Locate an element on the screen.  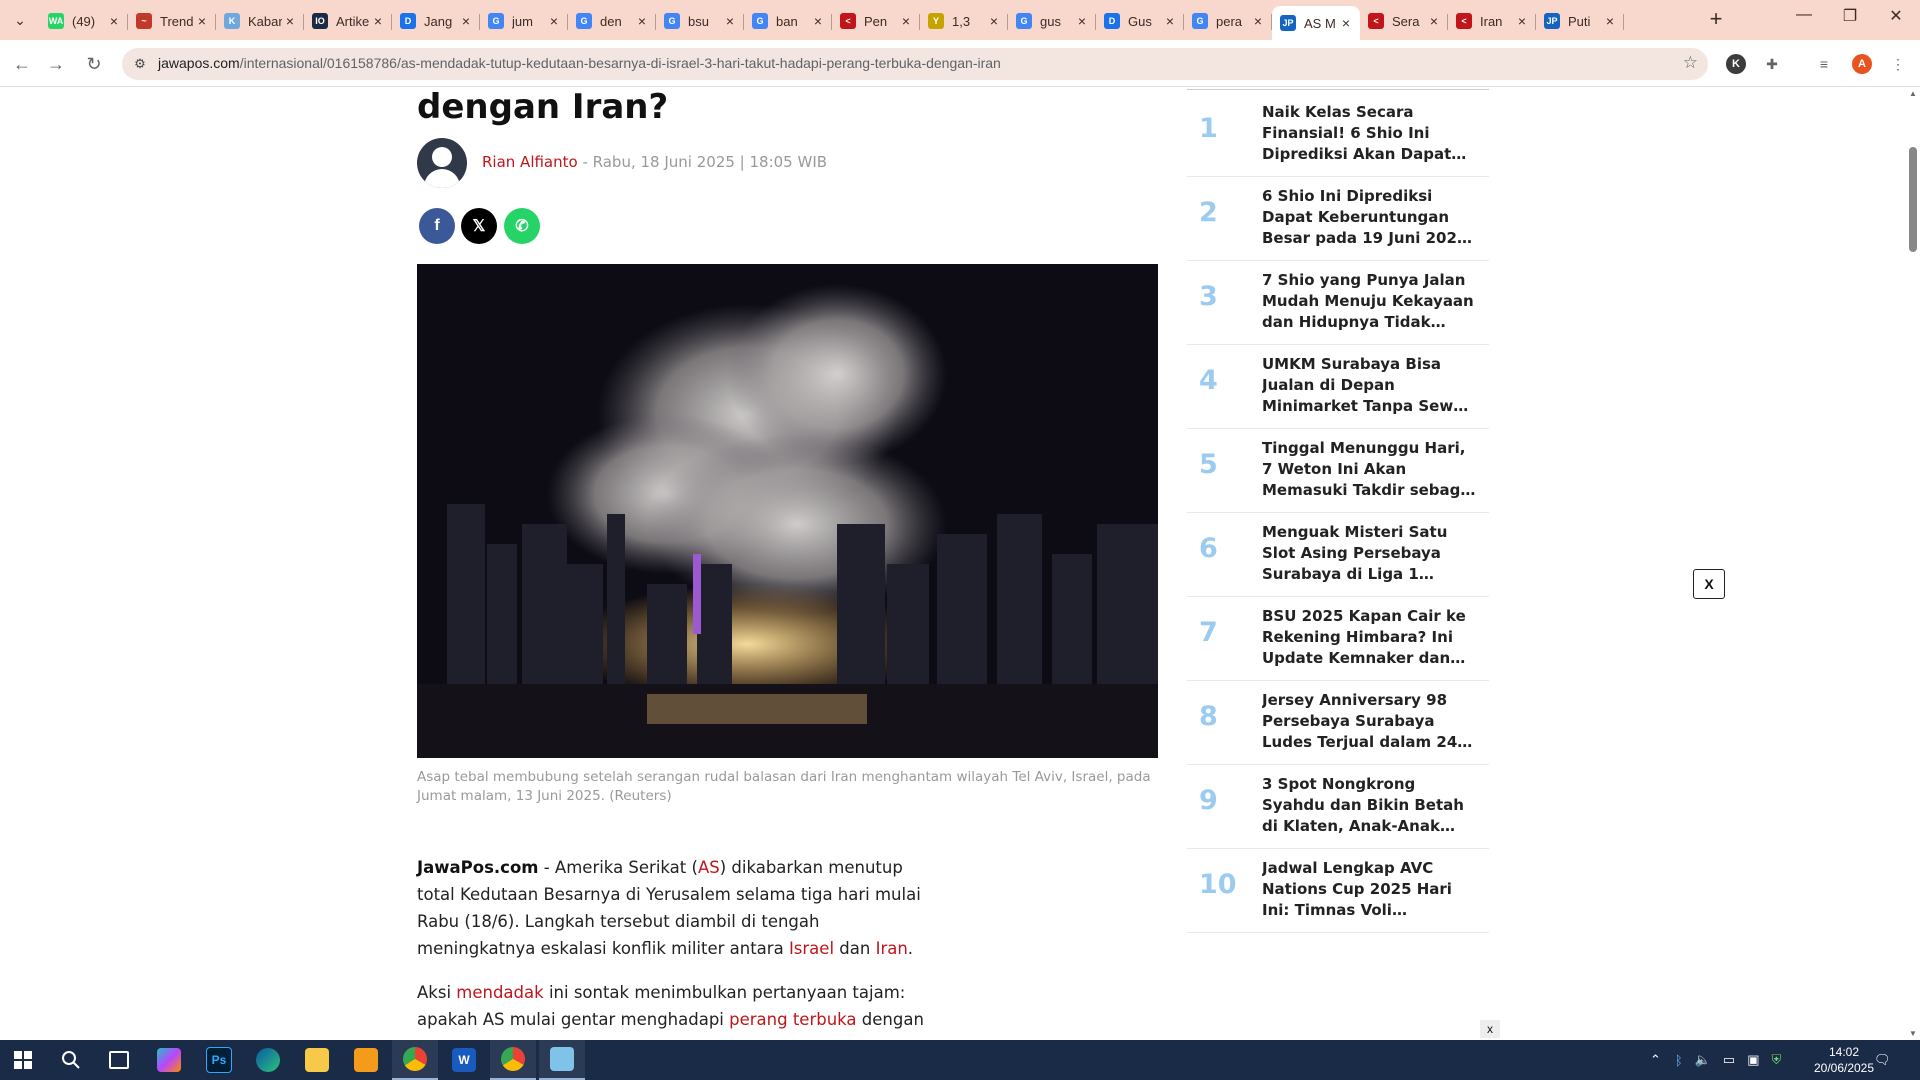
forward-button: → is located at coordinates (56, 64).